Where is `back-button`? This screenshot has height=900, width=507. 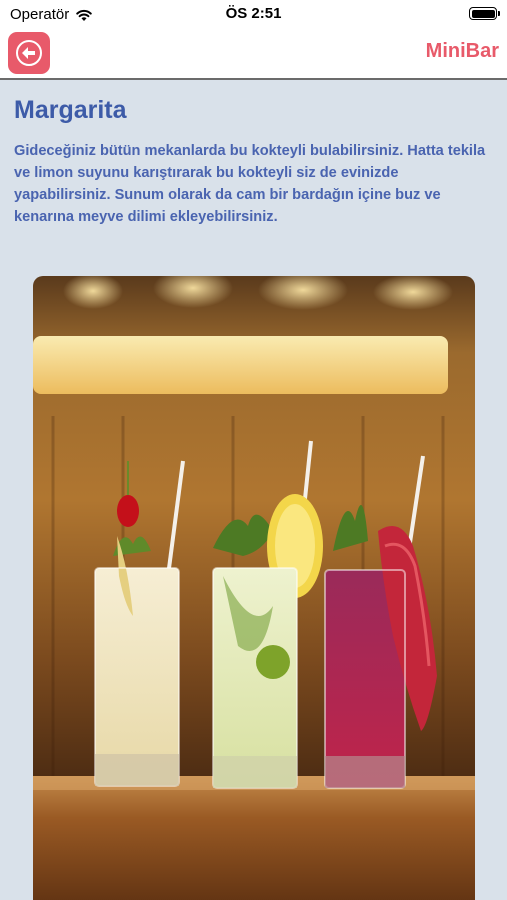 back-button is located at coordinates (29, 53).